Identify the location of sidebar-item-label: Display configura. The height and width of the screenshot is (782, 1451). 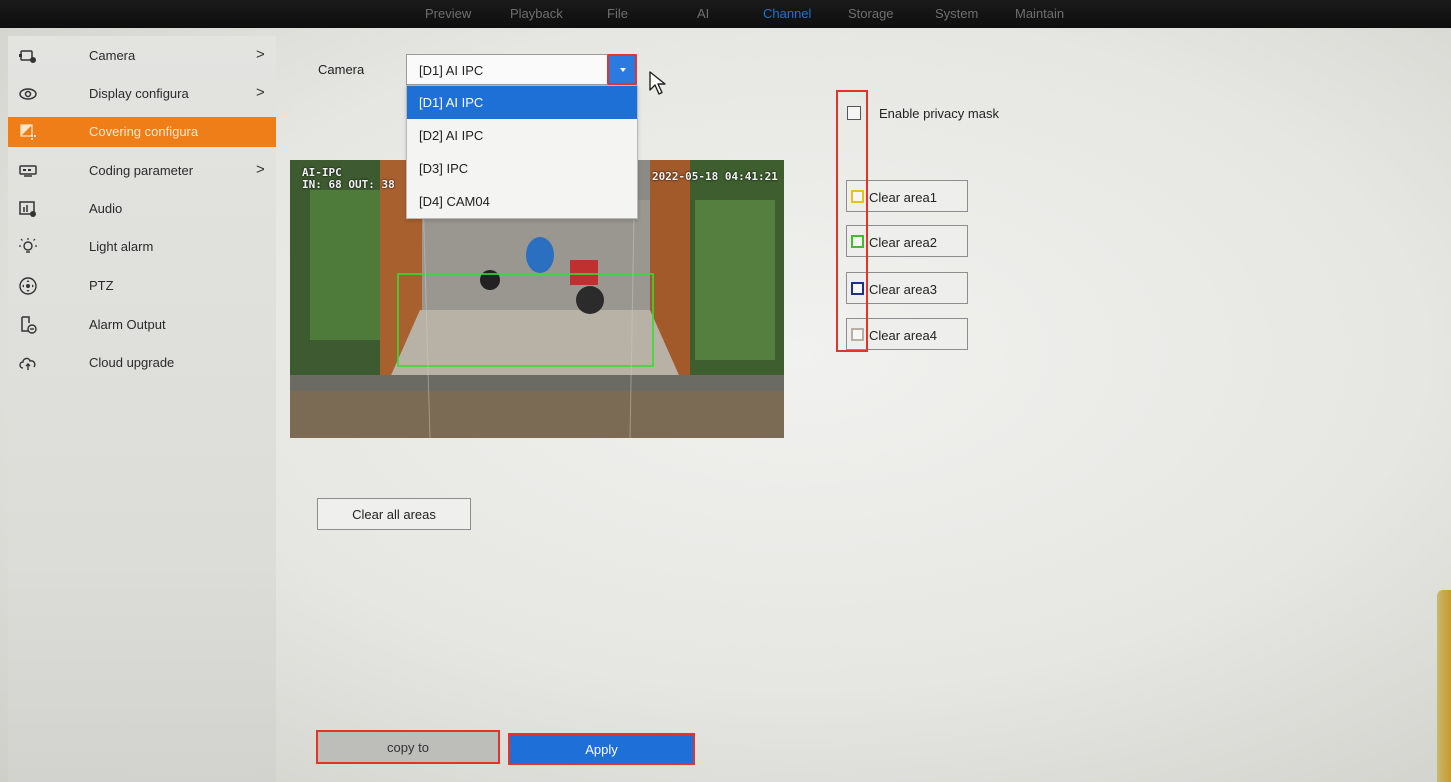
(139, 93).